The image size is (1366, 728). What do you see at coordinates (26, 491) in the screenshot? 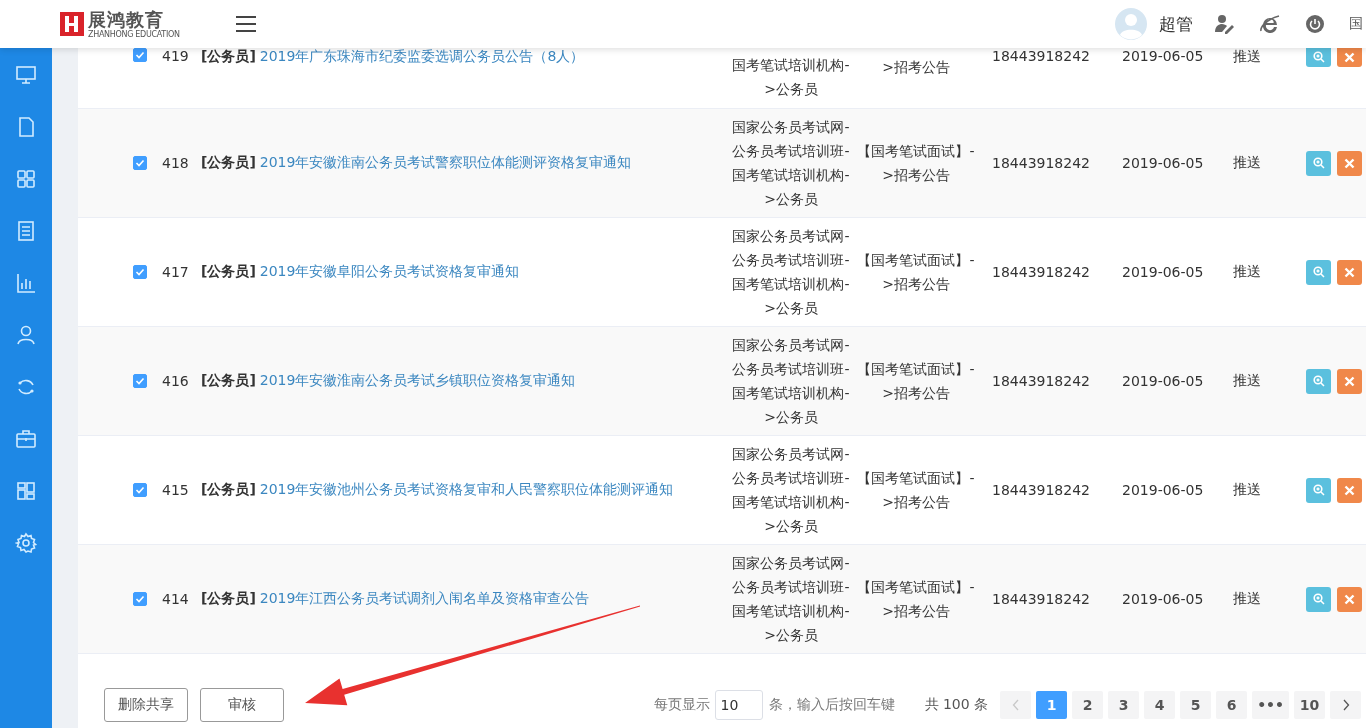
I see `dashboard-icon` at bounding box center [26, 491].